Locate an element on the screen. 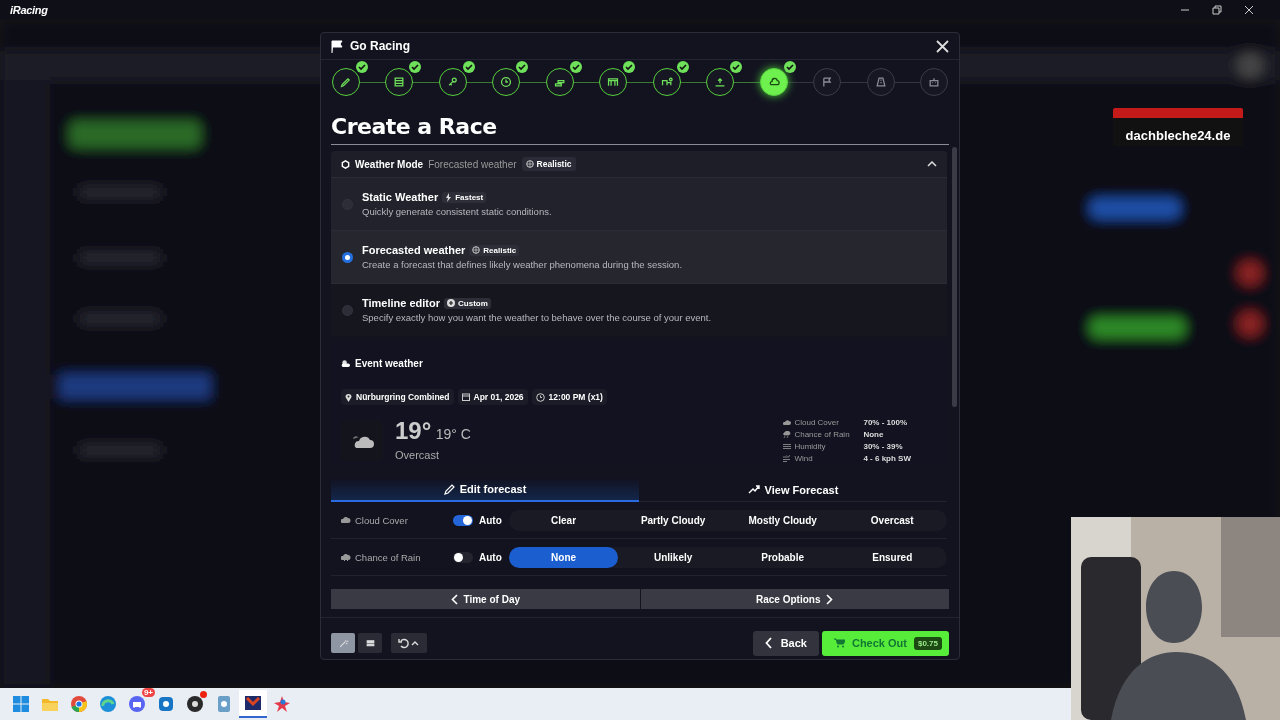  restore-icon is located at coordinates (1217, 10).